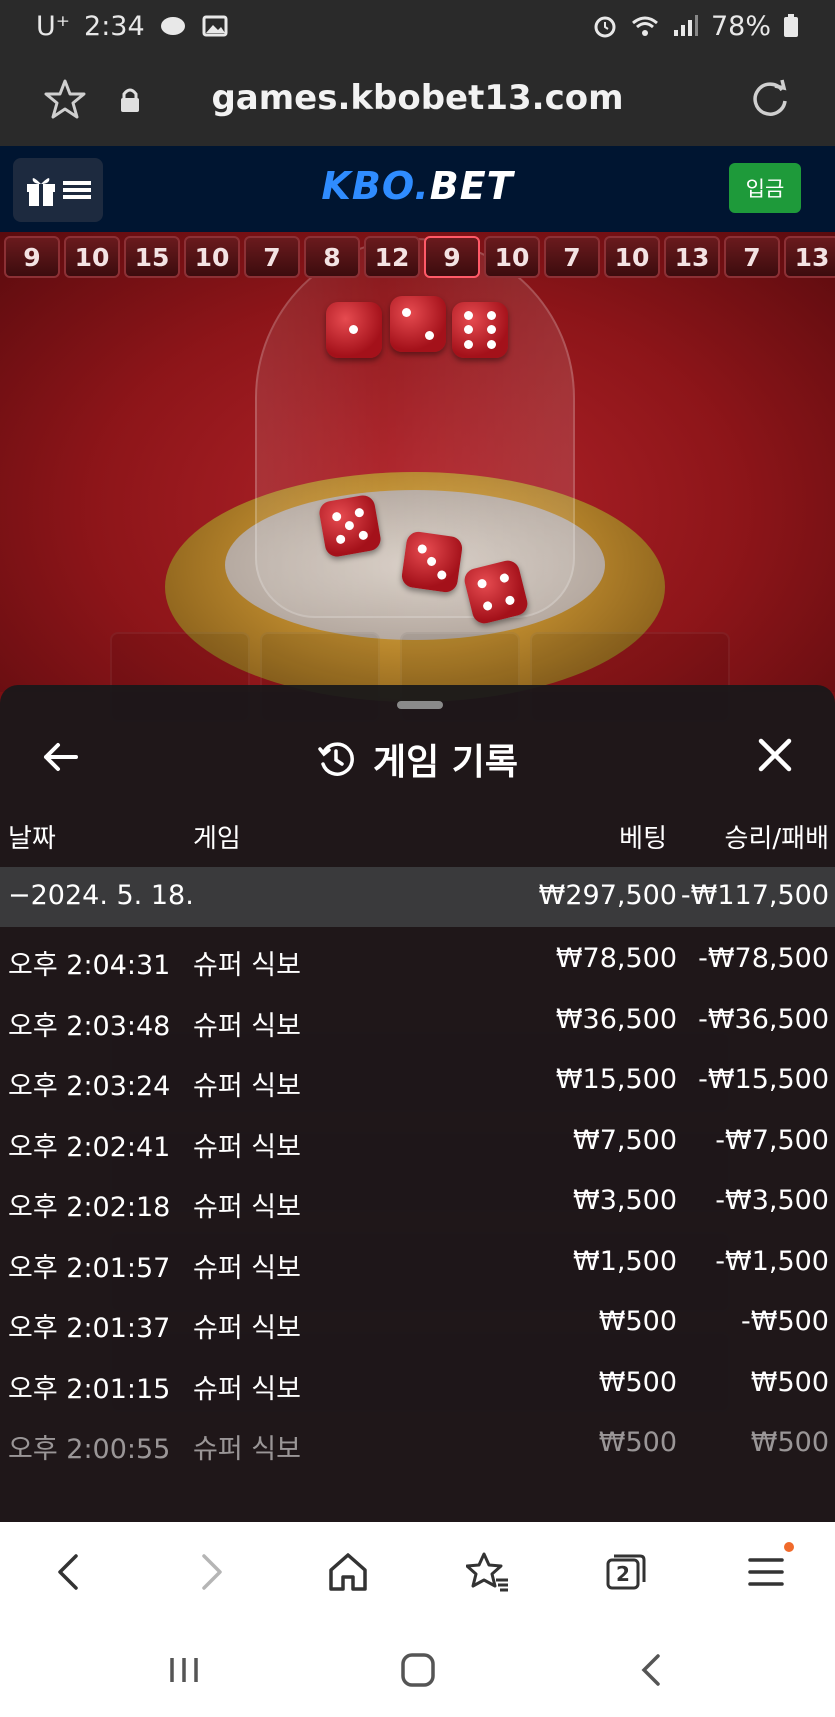  Describe the element at coordinates (417, 1142) in the screenshot. I see `history-row: 오후 2:02:41 슈퍼 식보 ₩7,500 -₩7,500` at that location.